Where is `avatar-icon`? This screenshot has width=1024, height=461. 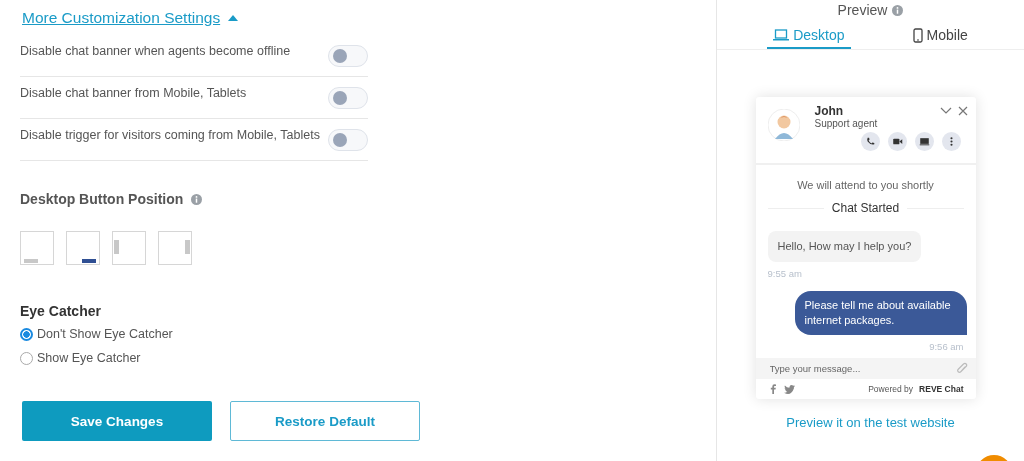
avatar-icon is located at coordinates (783, 125).